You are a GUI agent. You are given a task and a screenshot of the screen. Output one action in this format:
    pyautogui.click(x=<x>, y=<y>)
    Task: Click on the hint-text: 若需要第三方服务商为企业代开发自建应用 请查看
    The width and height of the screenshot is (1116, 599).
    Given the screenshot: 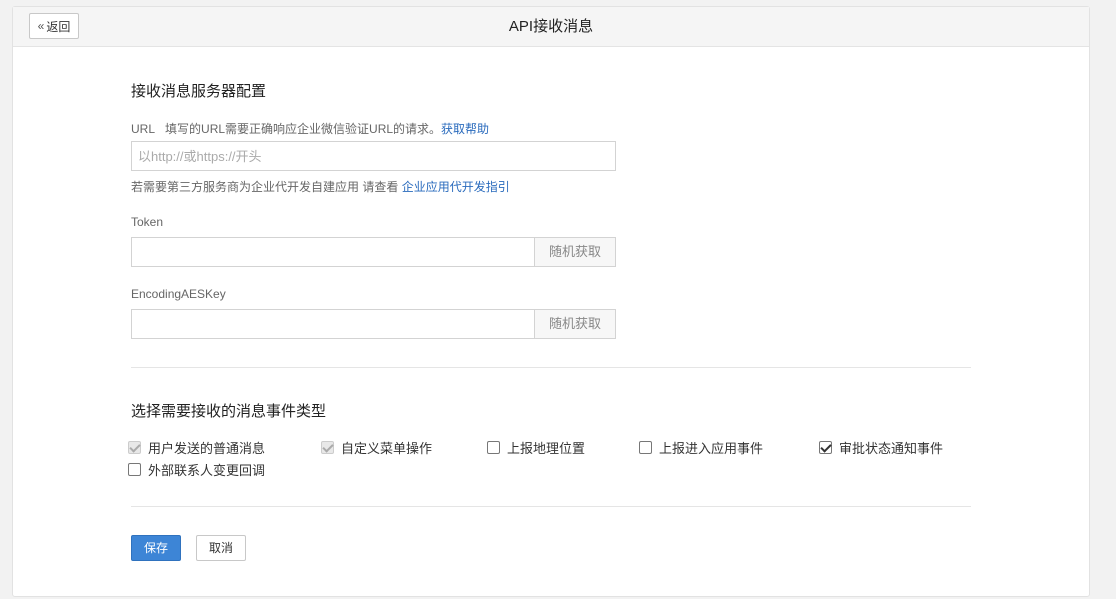 What is the action you would take?
    pyautogui.click(x=265, y=187)
    